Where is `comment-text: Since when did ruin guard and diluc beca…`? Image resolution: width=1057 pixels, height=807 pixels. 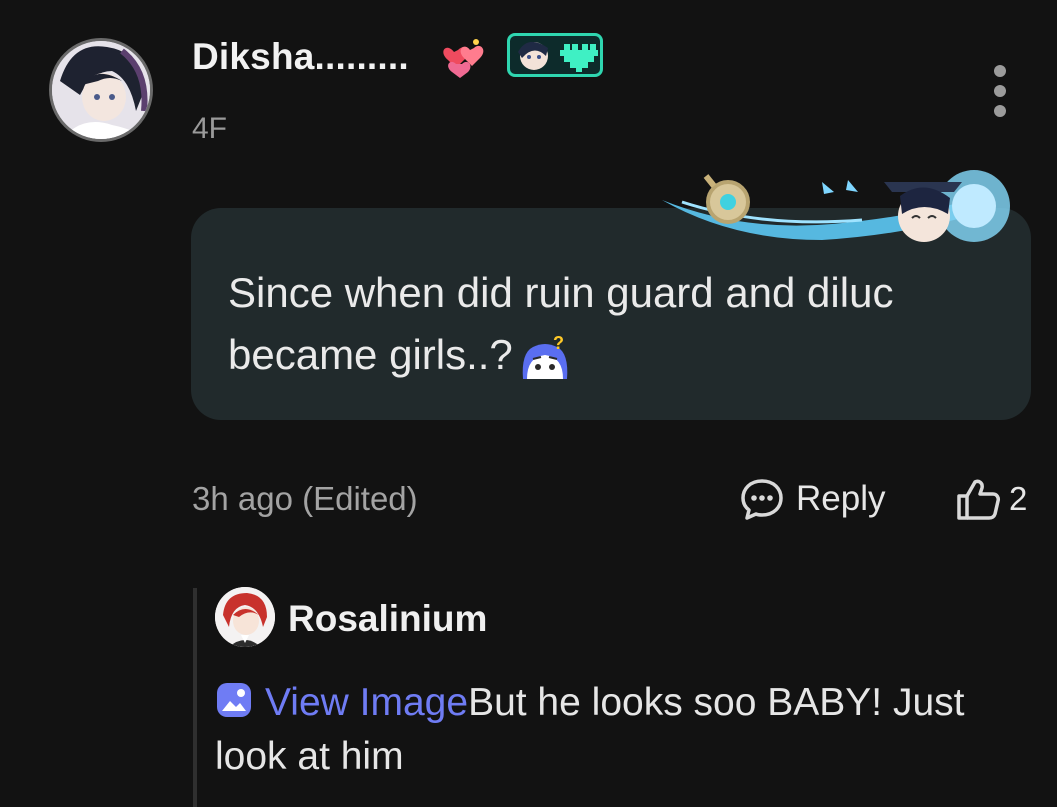
comment-text: Since when did ruin guard and diluc beca… is located at coordinates (618, 324).